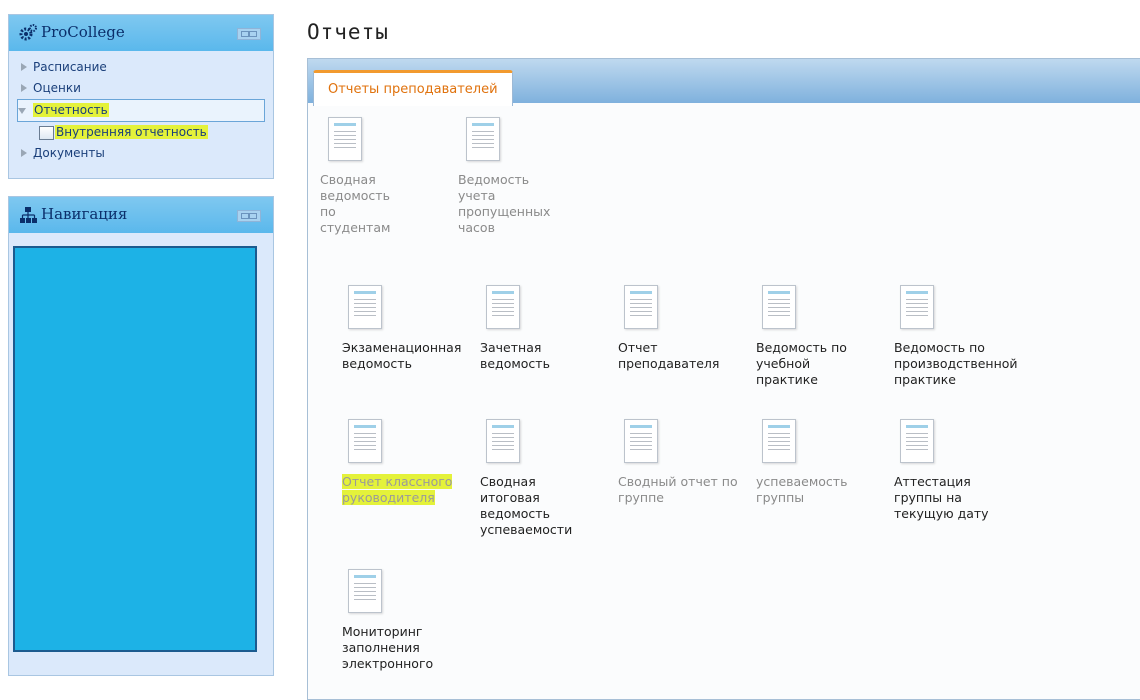  I want to click on sidebar-item-schedule: Расписание, so click(146, 67).